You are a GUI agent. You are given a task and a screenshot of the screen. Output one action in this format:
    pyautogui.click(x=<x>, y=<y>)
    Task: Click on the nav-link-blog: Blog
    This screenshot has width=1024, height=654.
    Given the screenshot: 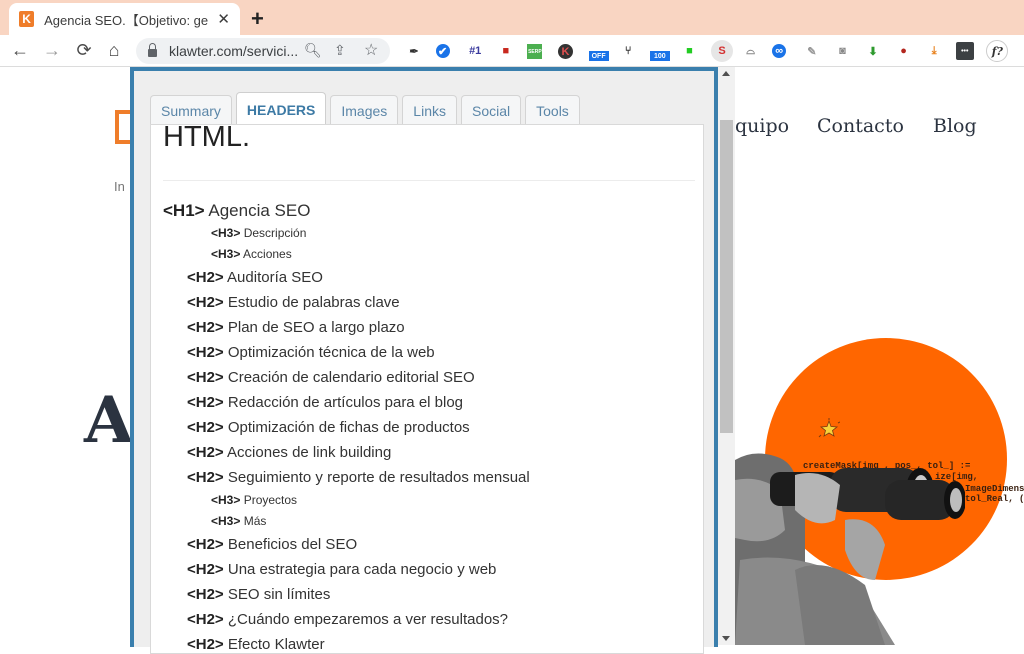 What is the action you would take?
    pyautogui.click(x=955, y=126)
    